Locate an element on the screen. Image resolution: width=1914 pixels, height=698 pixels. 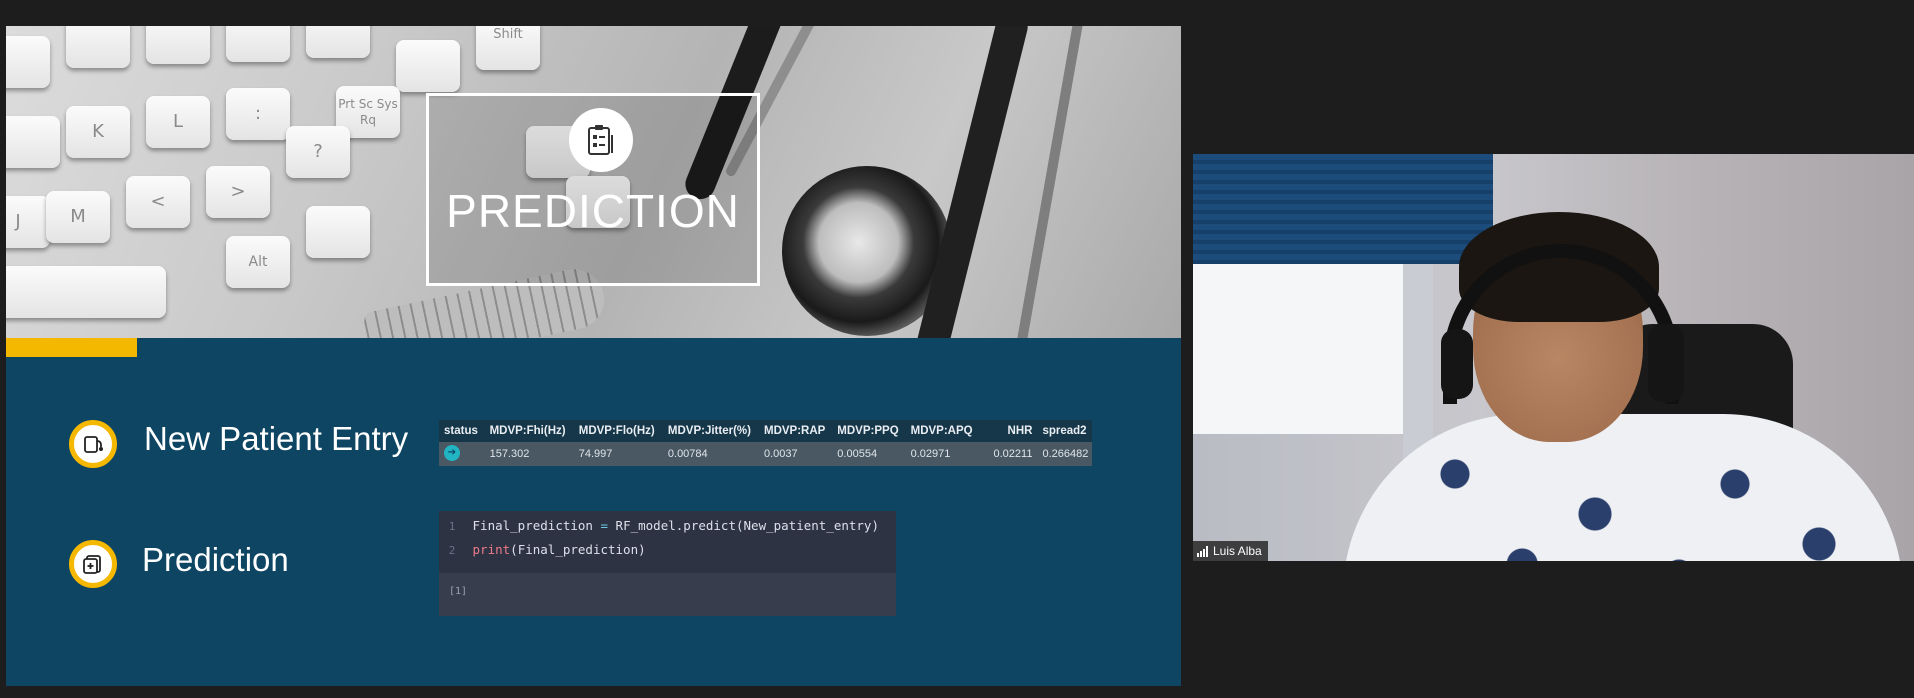
table-cell: 74.997 is located at coordinates (595, 454).